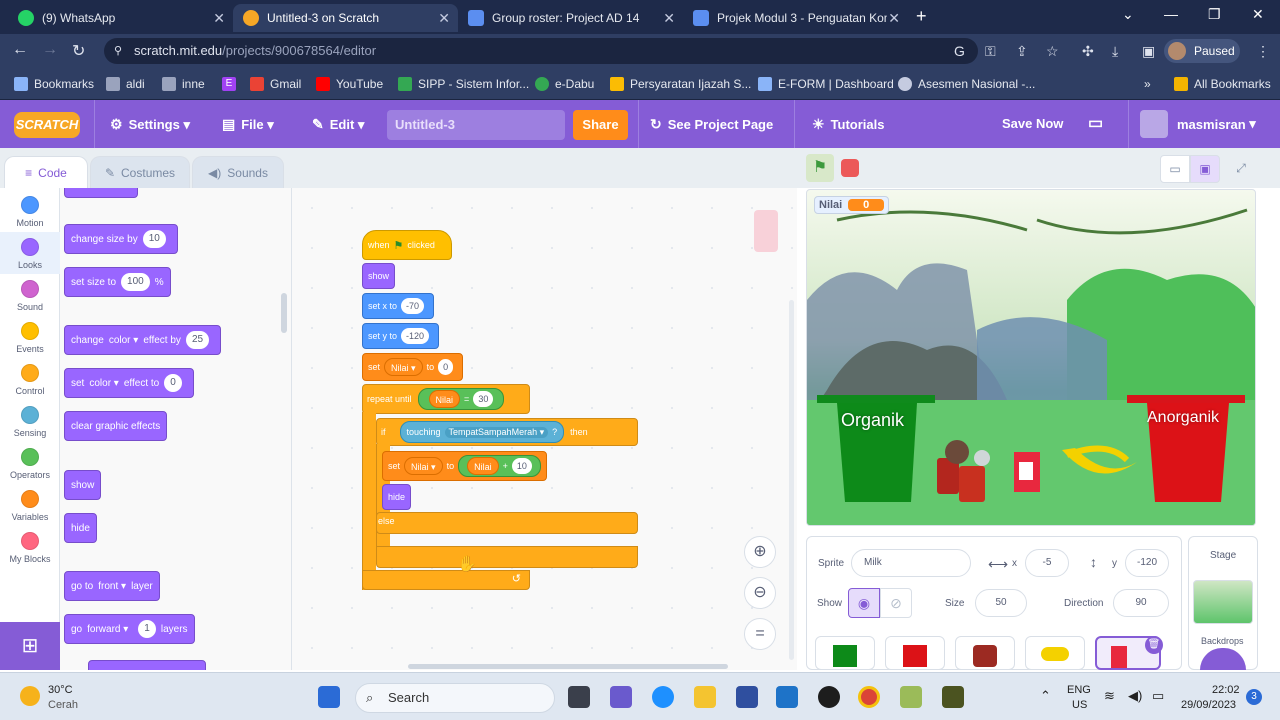  What do you see at coordinates (850, 168) in the screenshot?
I see `stop-button` at bounding box center [850, 168].